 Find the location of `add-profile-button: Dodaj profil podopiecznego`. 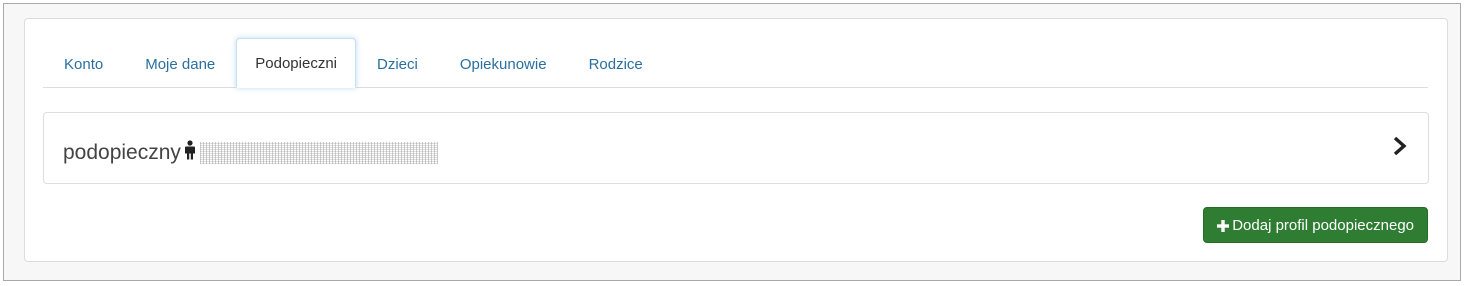

add-profile-button: Dodaj profil podopiecznego is located at coordinates (1315, 225).